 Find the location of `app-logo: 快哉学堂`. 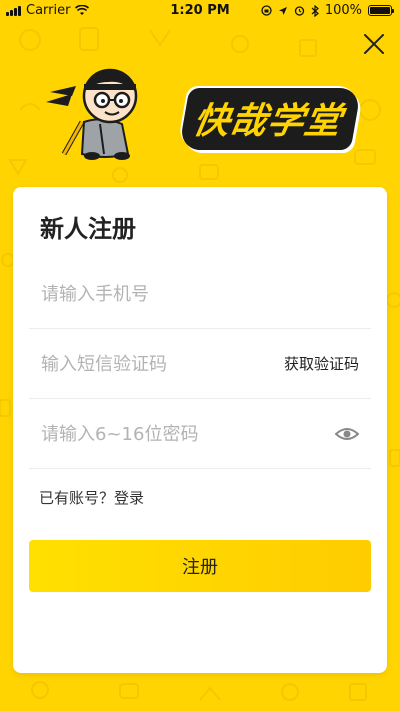

app-logo: 快哉学堂 is located at coordinates (202, 112).